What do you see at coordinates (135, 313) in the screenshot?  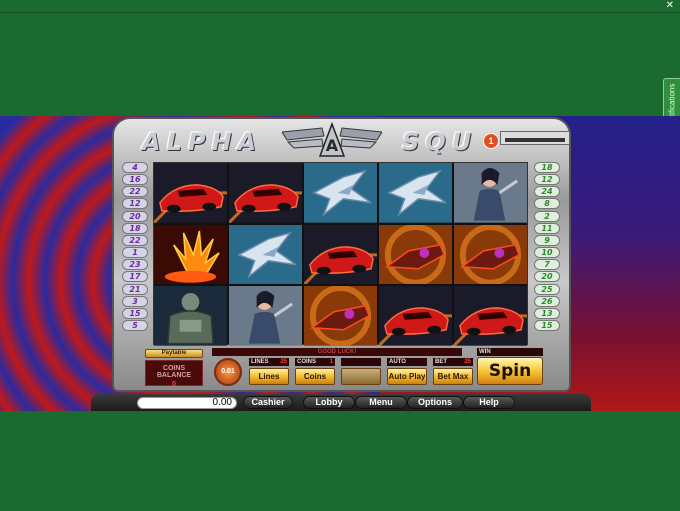 I see `payline-left-number: 15` at bounding box center [135, 313].